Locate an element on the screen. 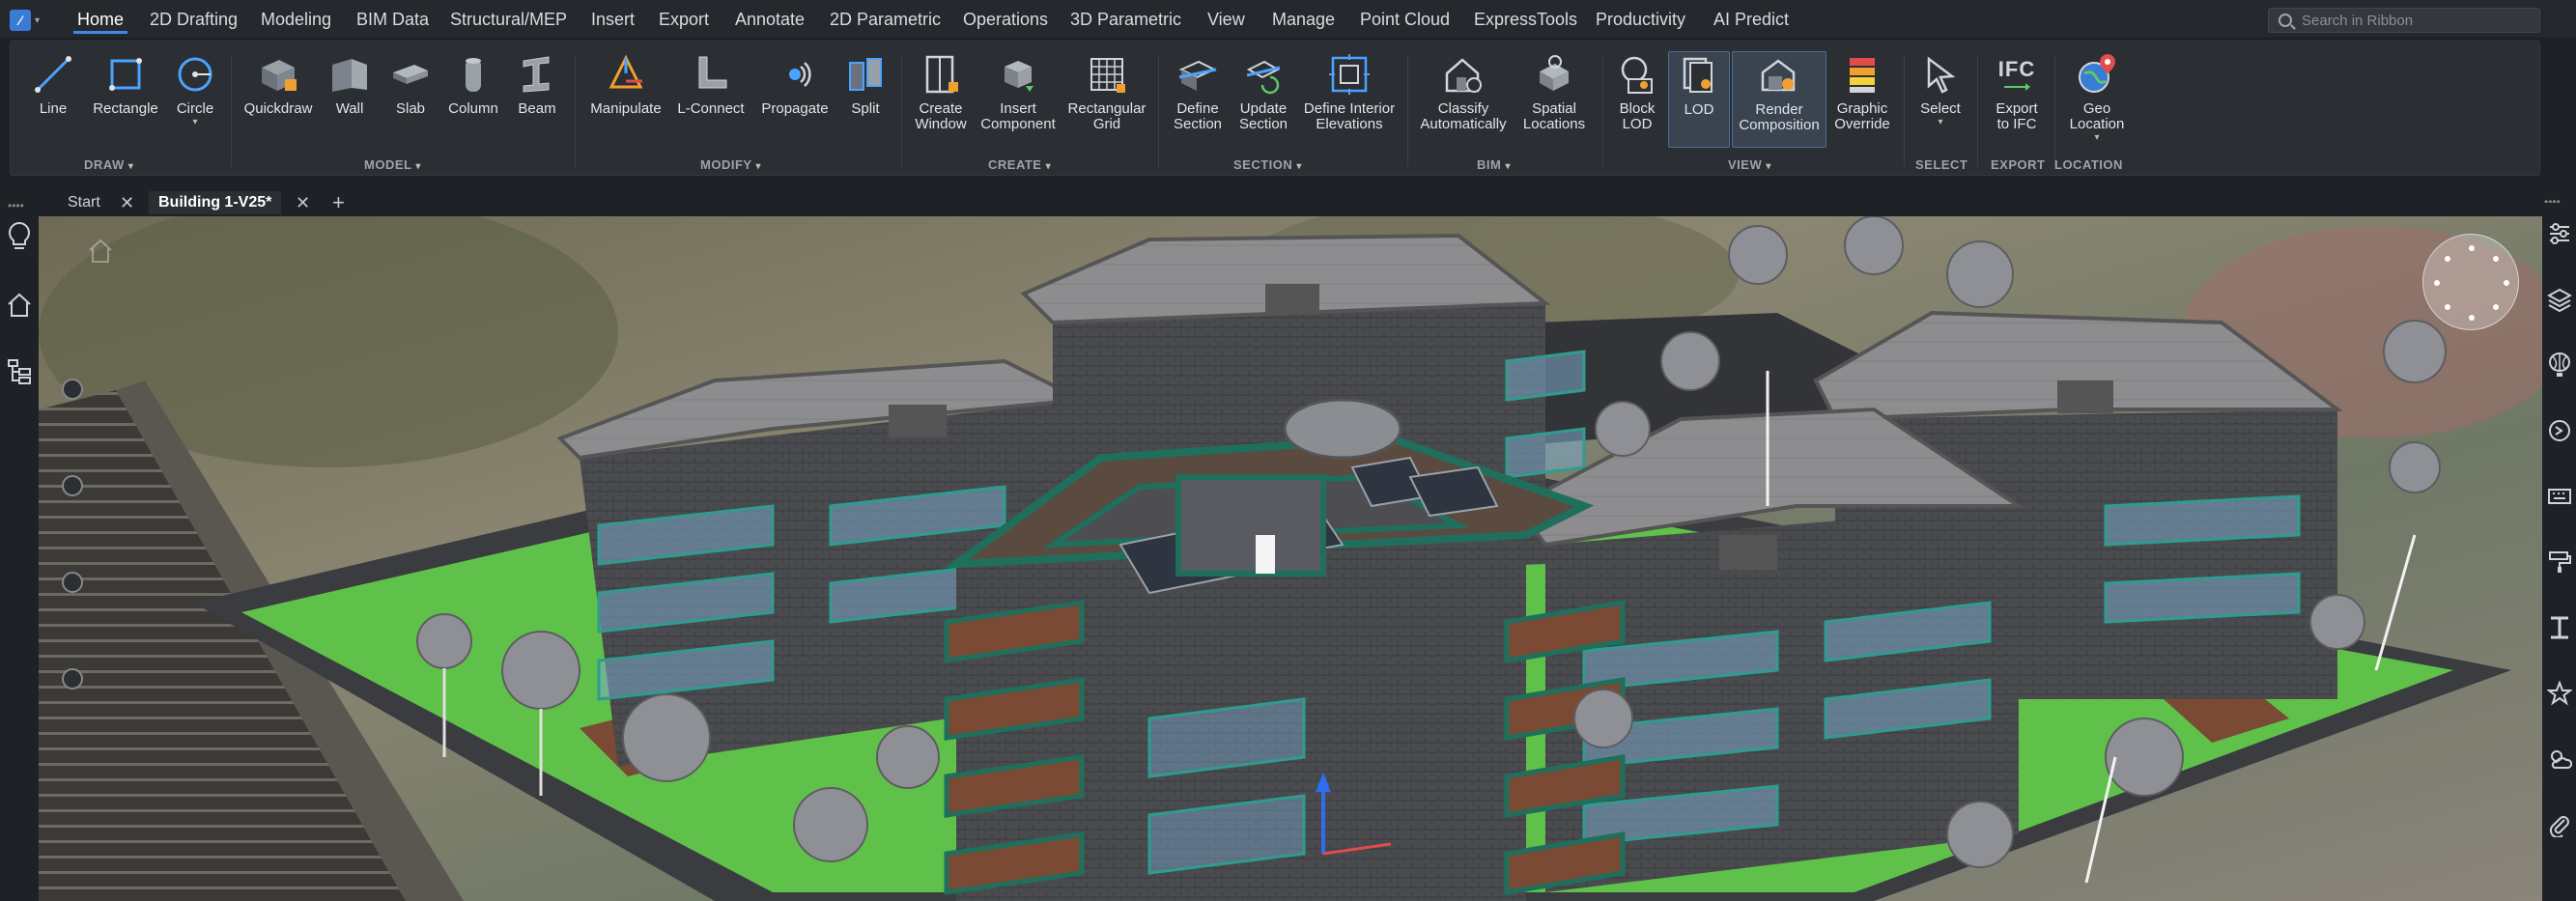 This screenshot has height=901, width=2576. attachment-icon is located at coordinates (2559, 824).